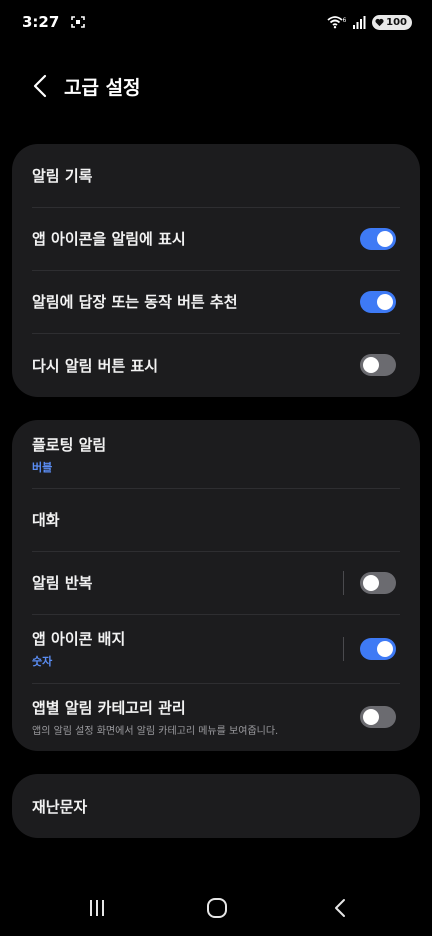 The width and height of the screenshot is (432, 936). I want to click on item-title: 재난문자, so click(60, 806).